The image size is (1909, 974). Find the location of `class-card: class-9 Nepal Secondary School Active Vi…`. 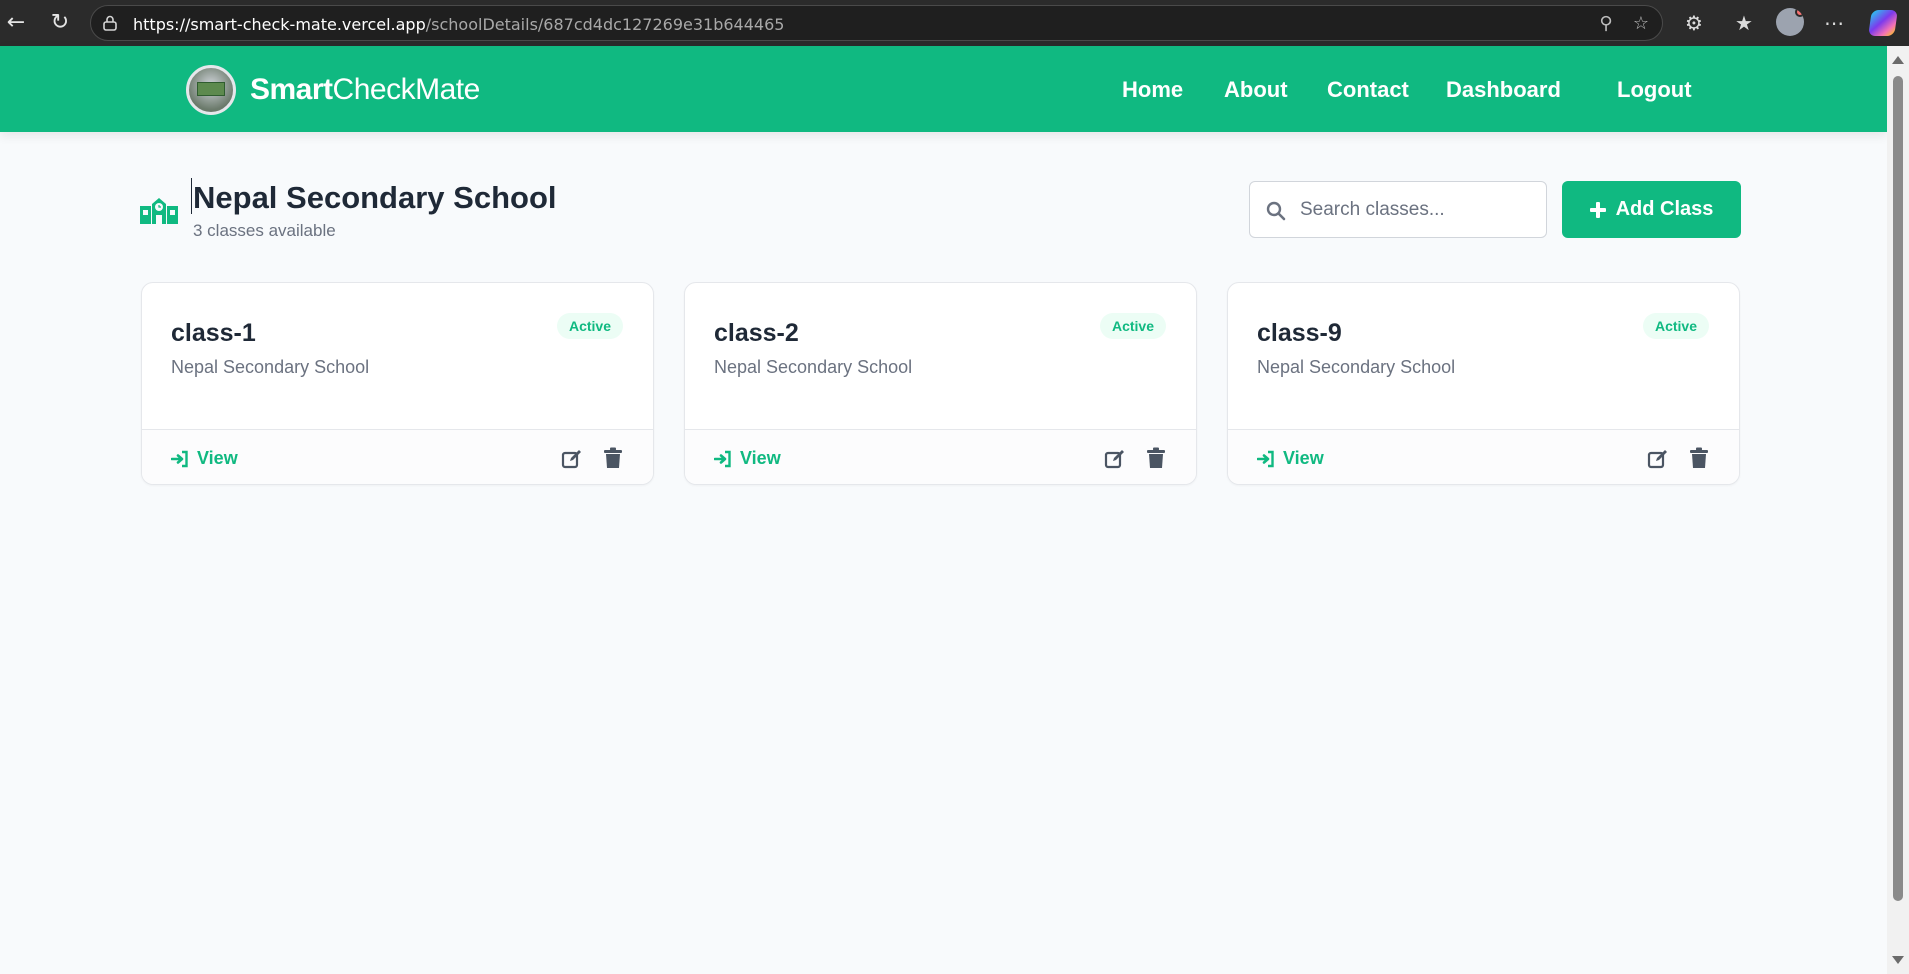

class-card: class-9 Nepal Secondary School Active Vi… is located at coordinates (1483, 383).